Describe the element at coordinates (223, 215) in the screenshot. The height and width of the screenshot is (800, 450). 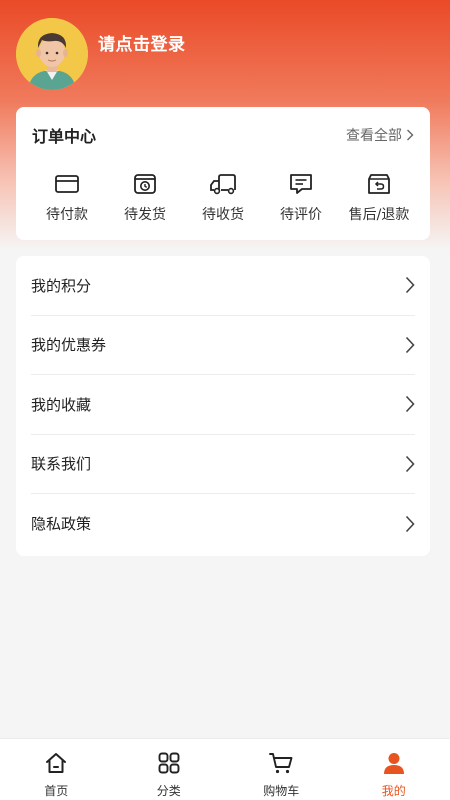
I see `order-status-label: 待收货` at that location.